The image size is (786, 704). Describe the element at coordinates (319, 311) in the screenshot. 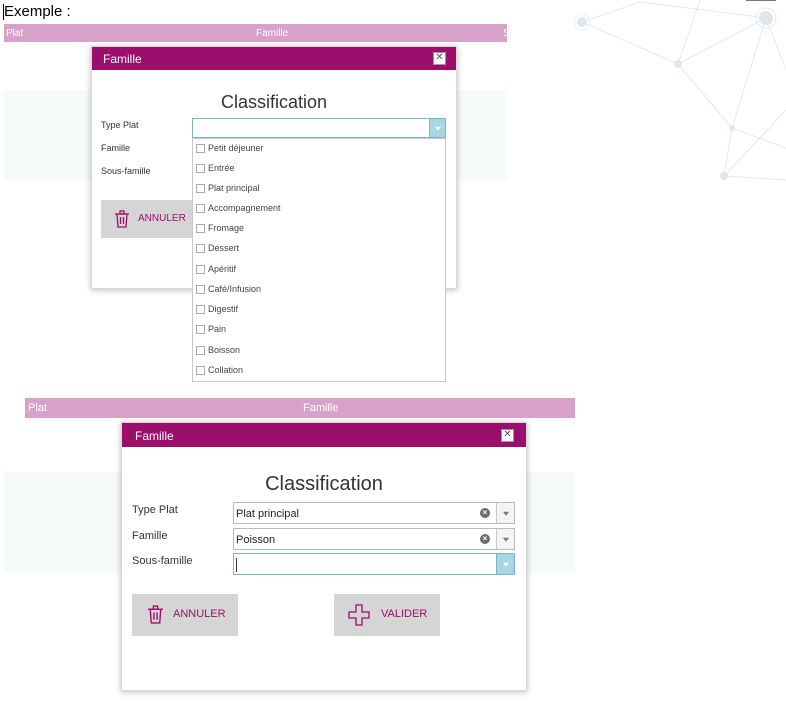

I see `dropdown-option: Digestif` at that location.